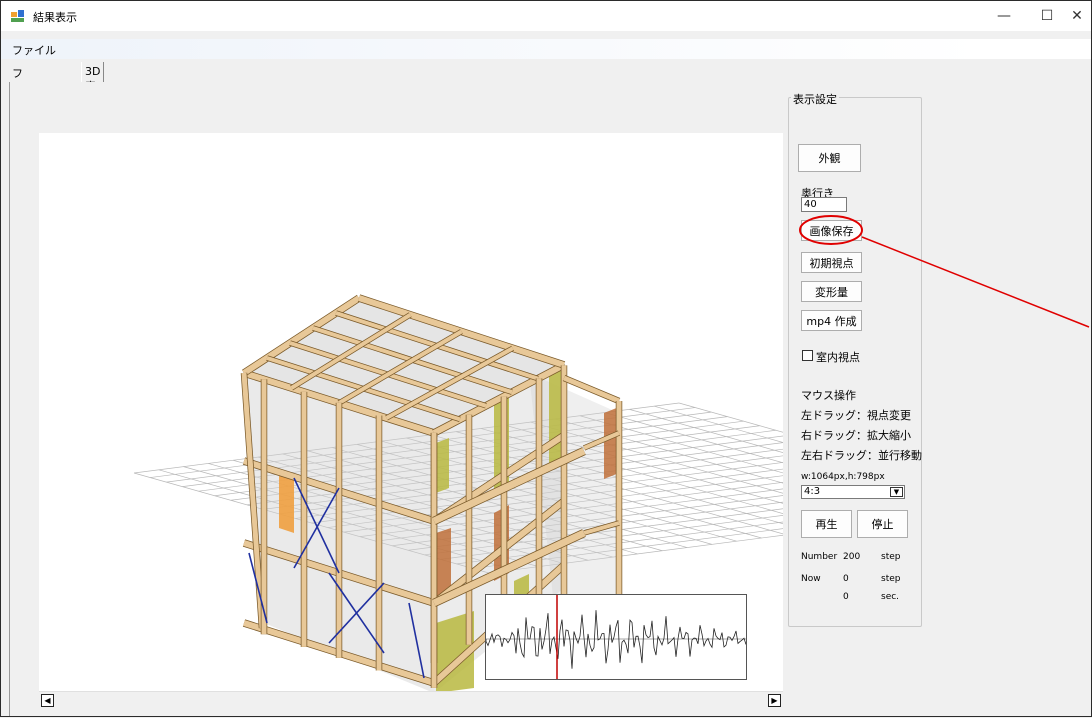  Describe the element at coordinates (843, 477) in the screenshot. I see `image-size-text: w:1064px,h:798px` at that location.